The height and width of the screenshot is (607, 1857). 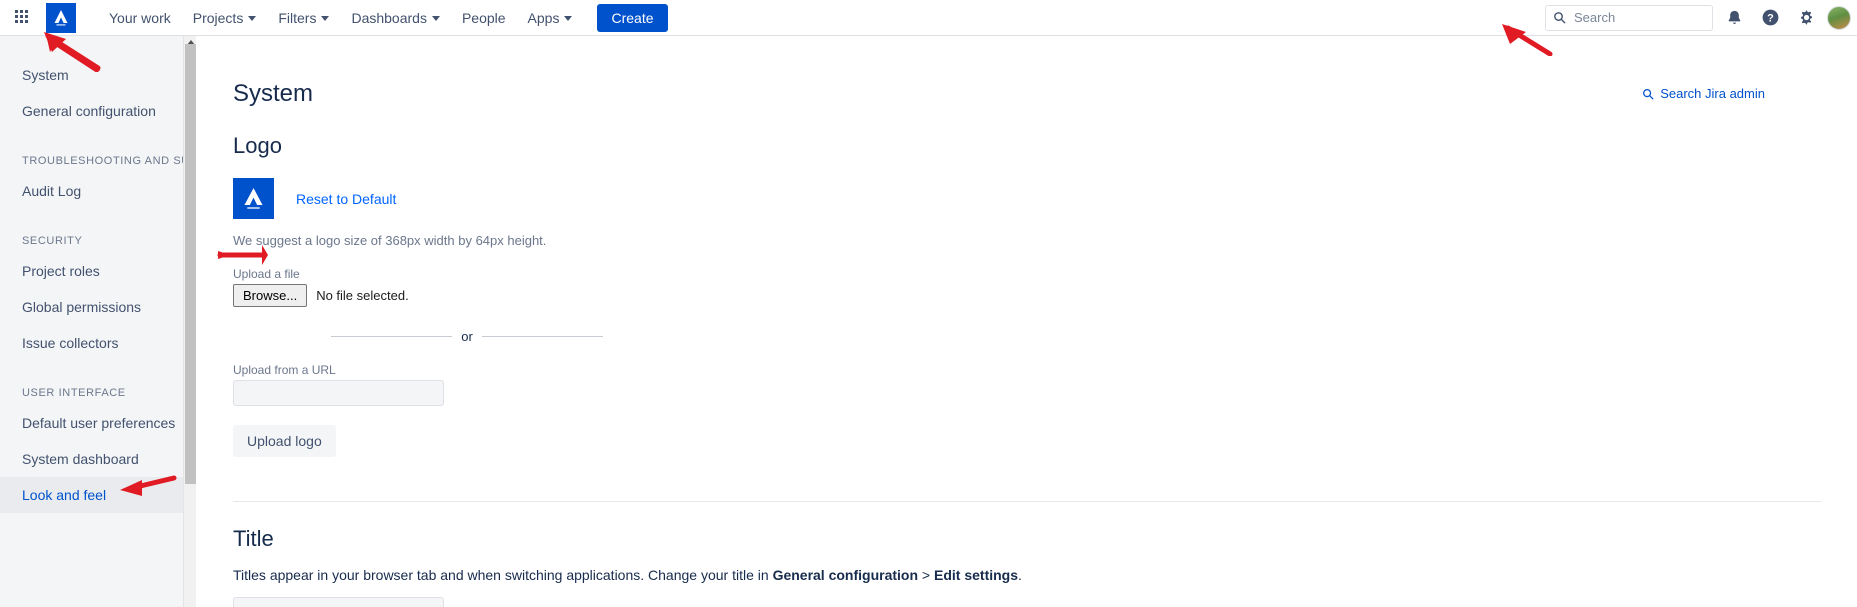 What do you see at coordinates (99, 423) in the screenshot?
I see `sidebar-item-label: Default user preferences` at bounding box center [99, 423].